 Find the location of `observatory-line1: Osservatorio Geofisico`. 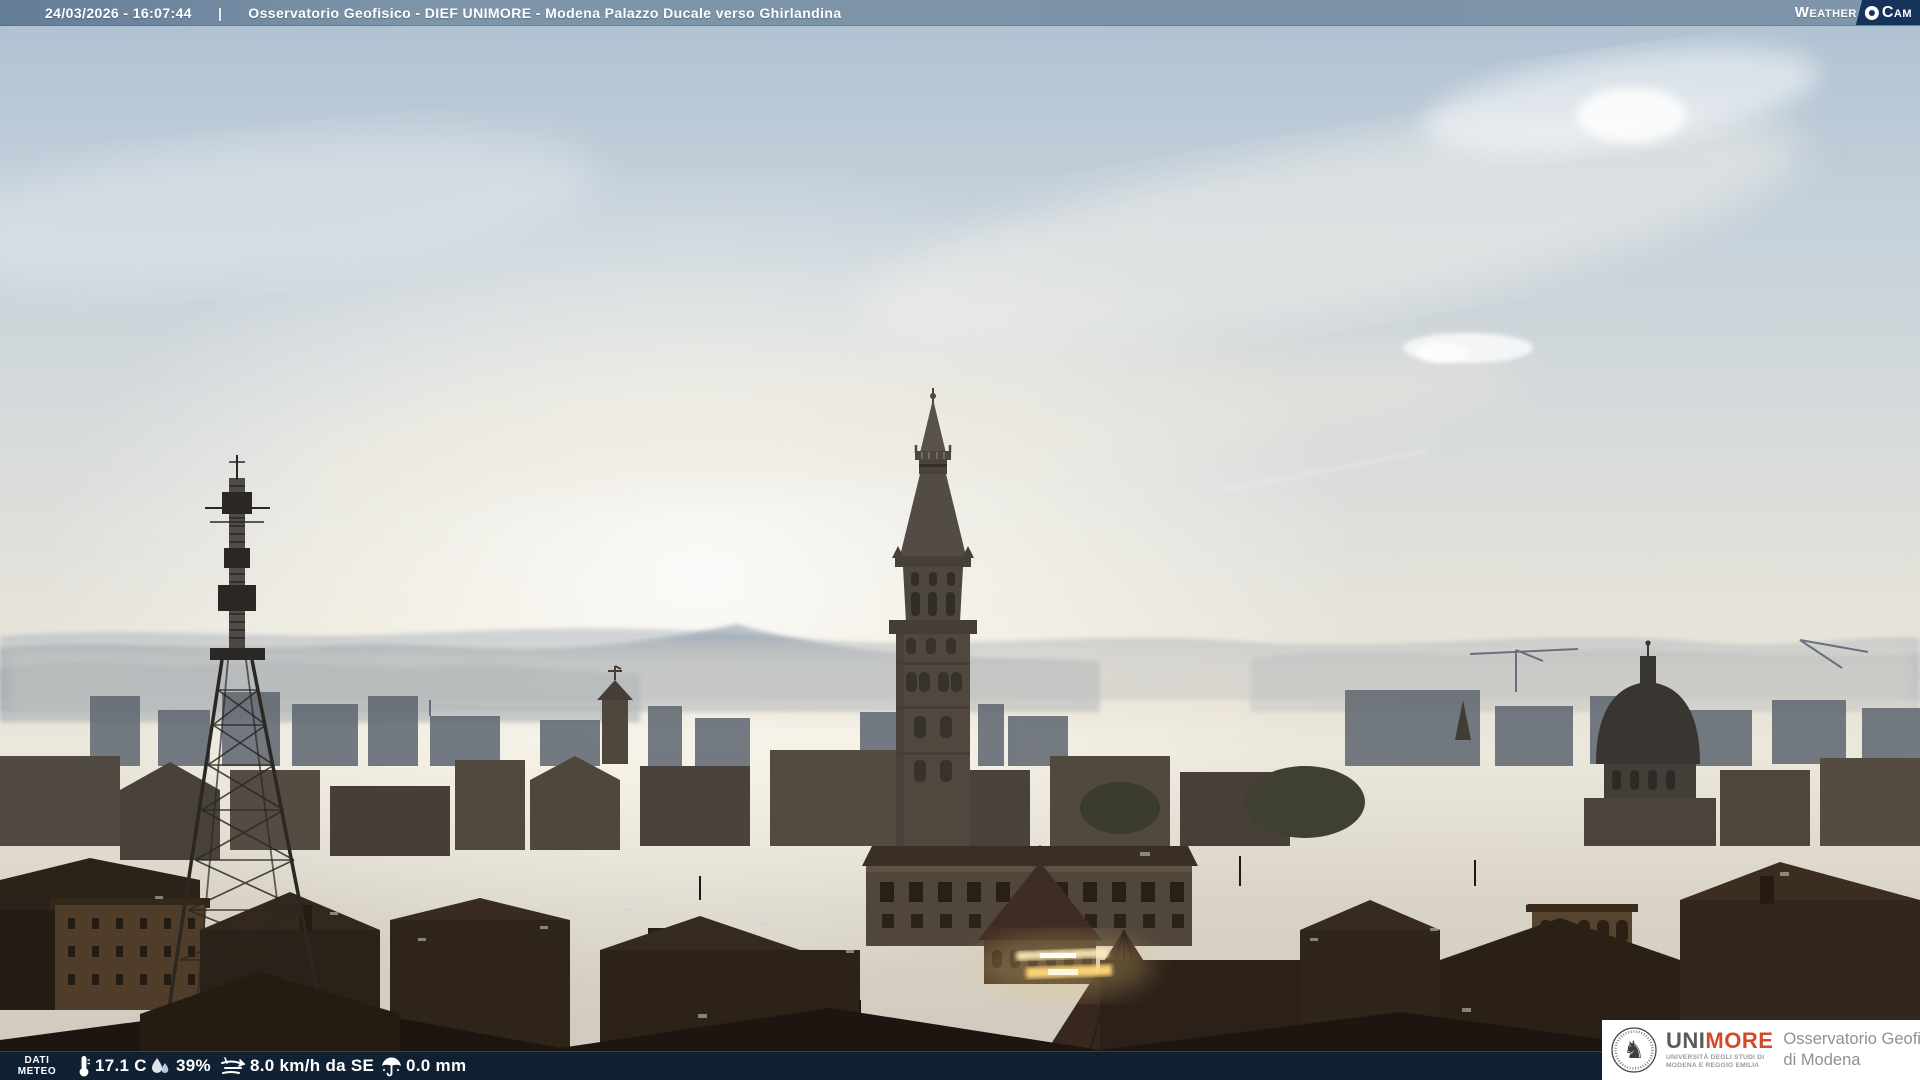

observatory-line1: Osservatorio Geofisico is located at coordinates (1851, 1039).